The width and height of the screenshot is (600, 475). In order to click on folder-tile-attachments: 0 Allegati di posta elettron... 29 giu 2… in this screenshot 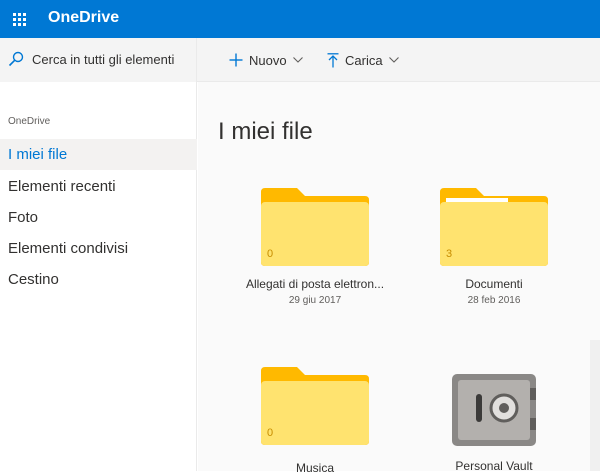, I will do `click(315, 246)`.